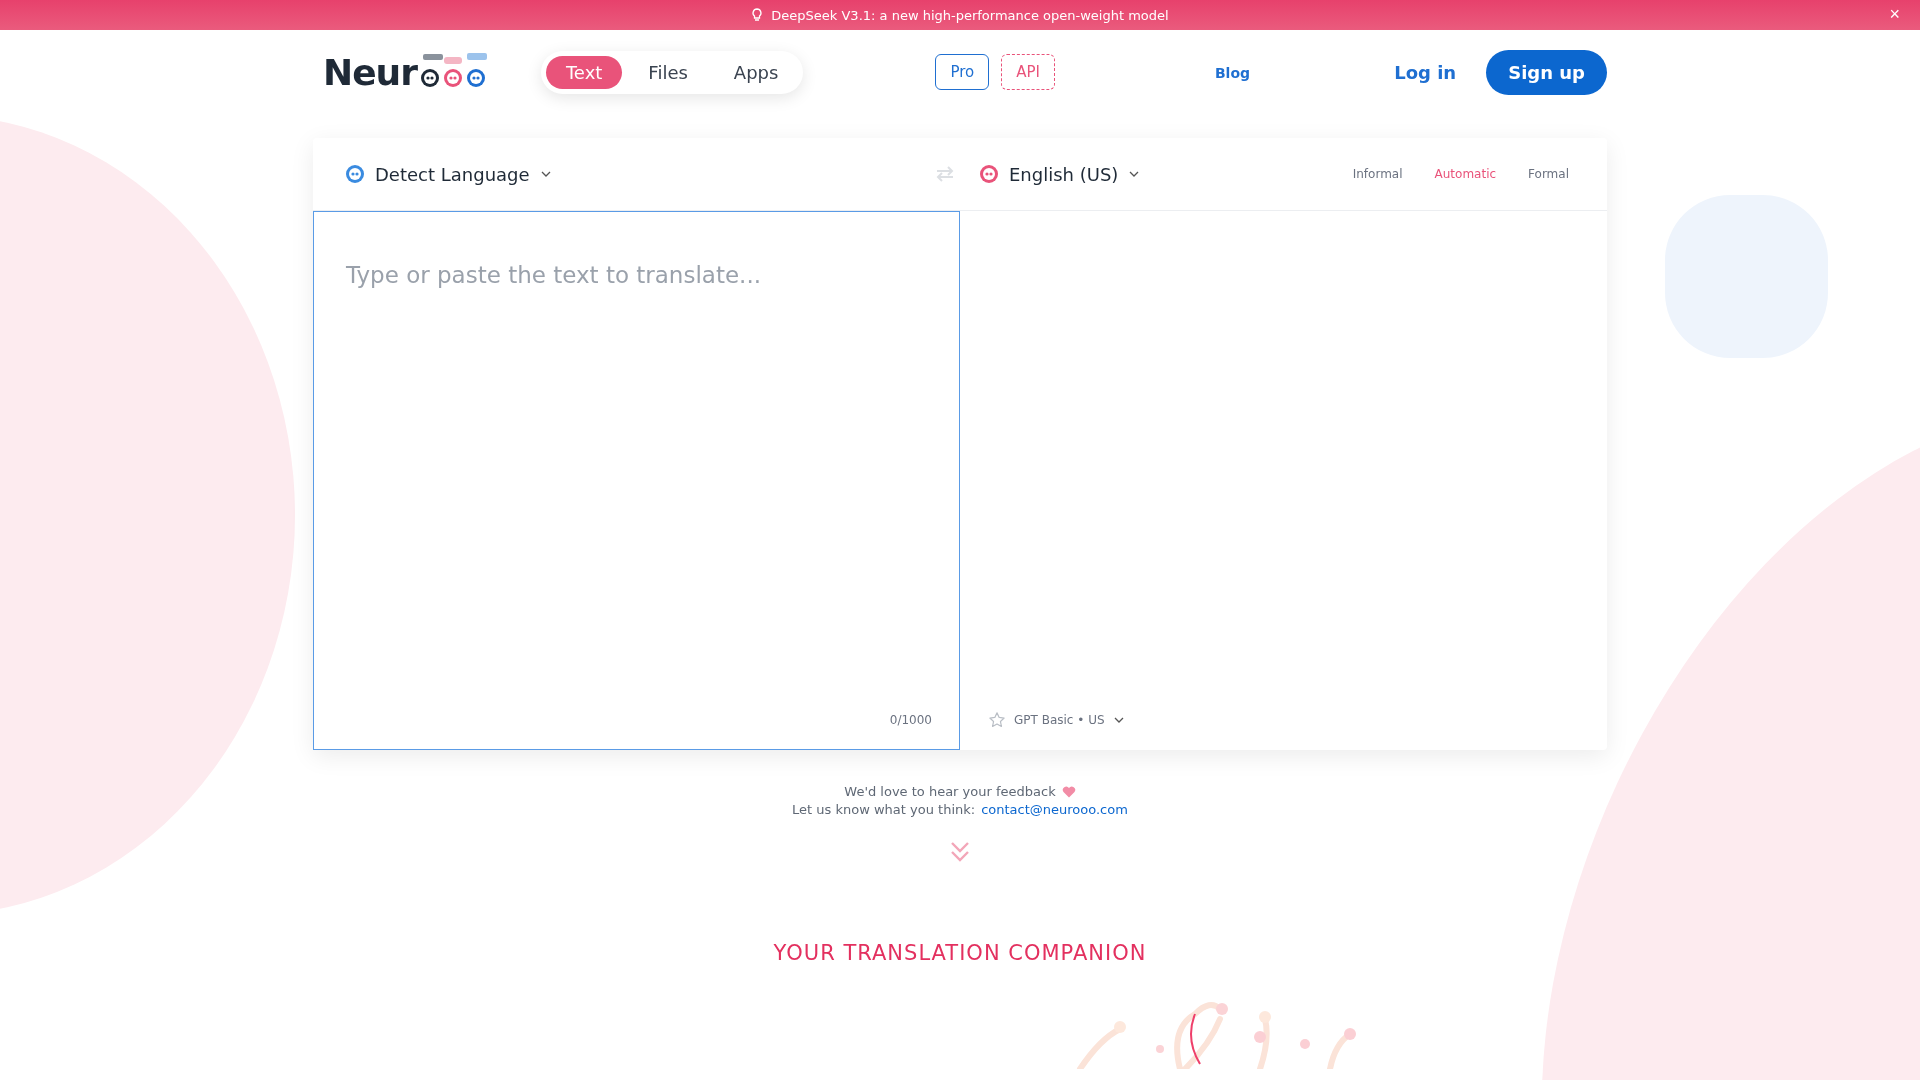 This screenshot has height=1080, width=1920. Describe the element at coordinates (960, 852) in the screenshot. I see `double-chevron-down-icon` at that location.